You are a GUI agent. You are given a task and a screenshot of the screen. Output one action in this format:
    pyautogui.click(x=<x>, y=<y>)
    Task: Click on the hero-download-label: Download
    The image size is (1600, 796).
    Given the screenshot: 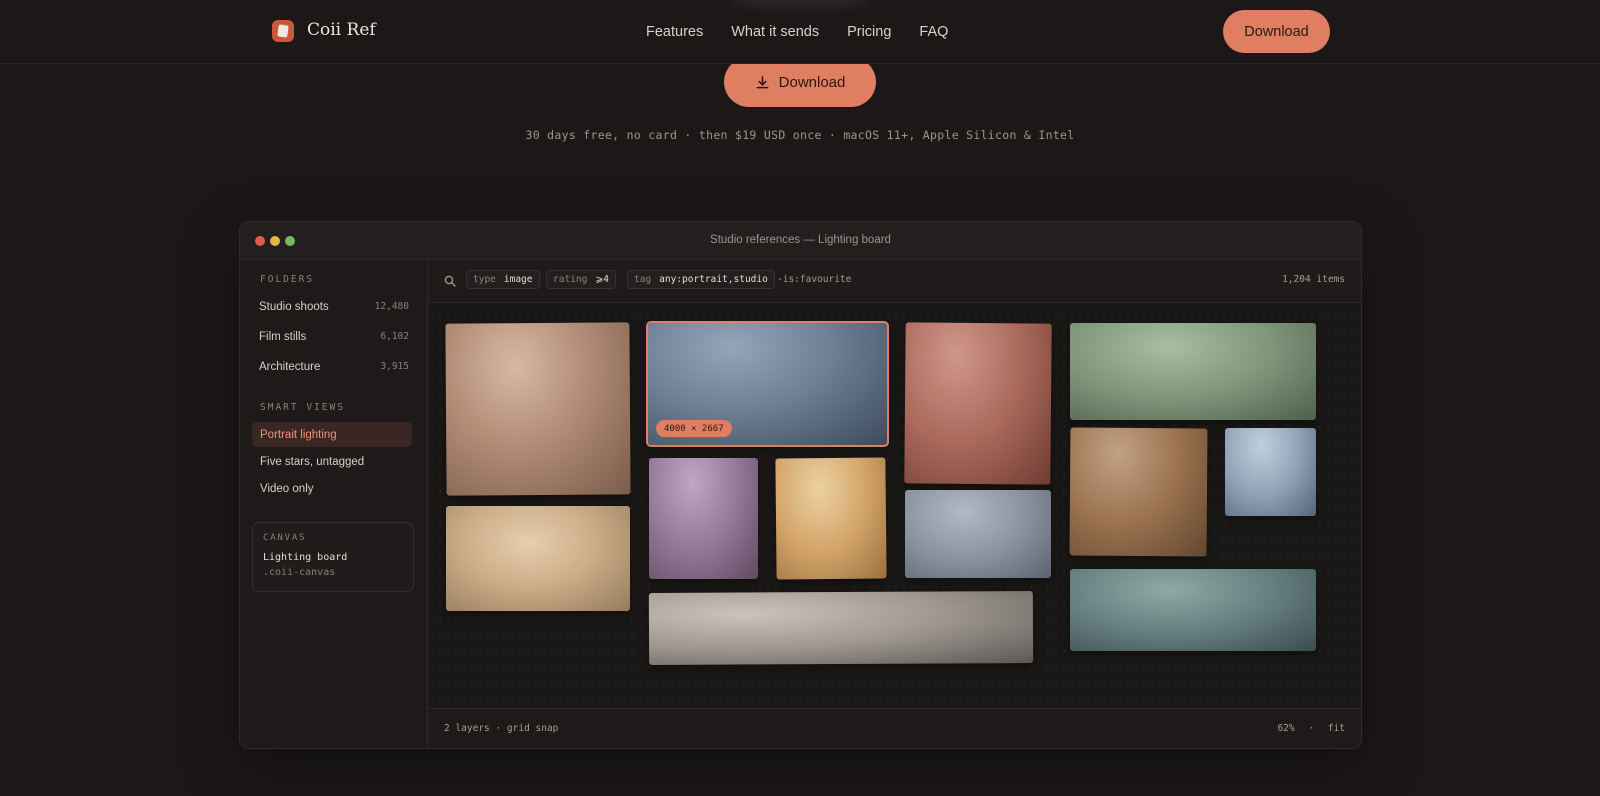 What is the action you would take?
    pyautogui.click(x=812, y=82)
    